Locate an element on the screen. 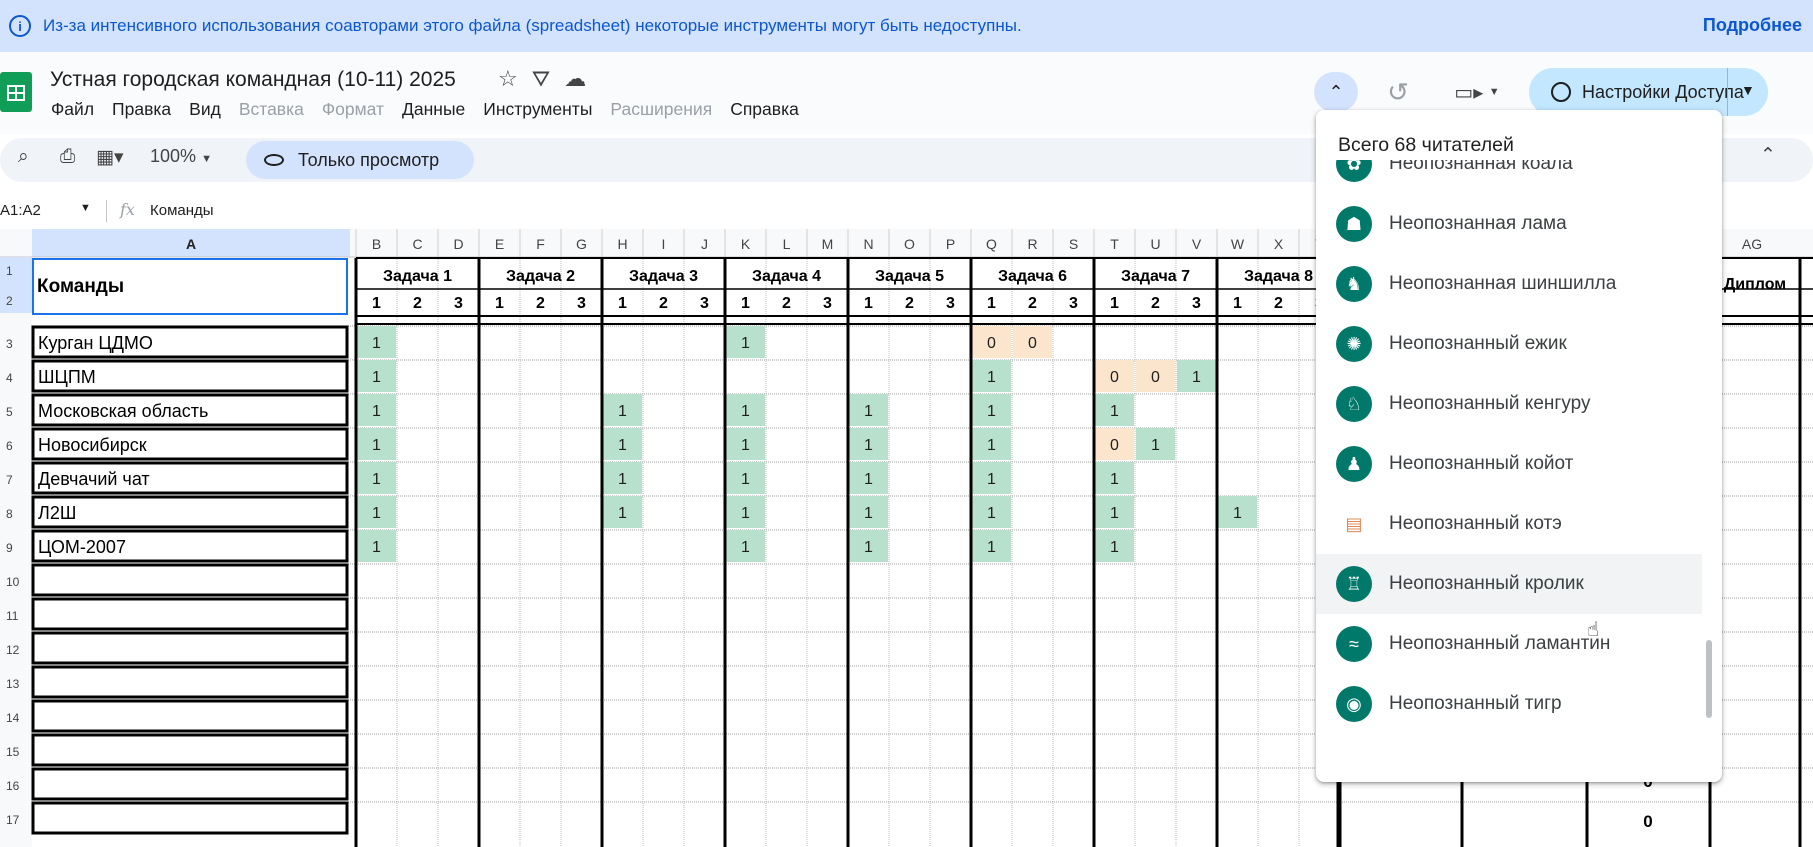 The height and width of the screenshot is (847, 1813). viewer-item: ◉ Неопознанный тигр is located at coordinates (1509, 704).